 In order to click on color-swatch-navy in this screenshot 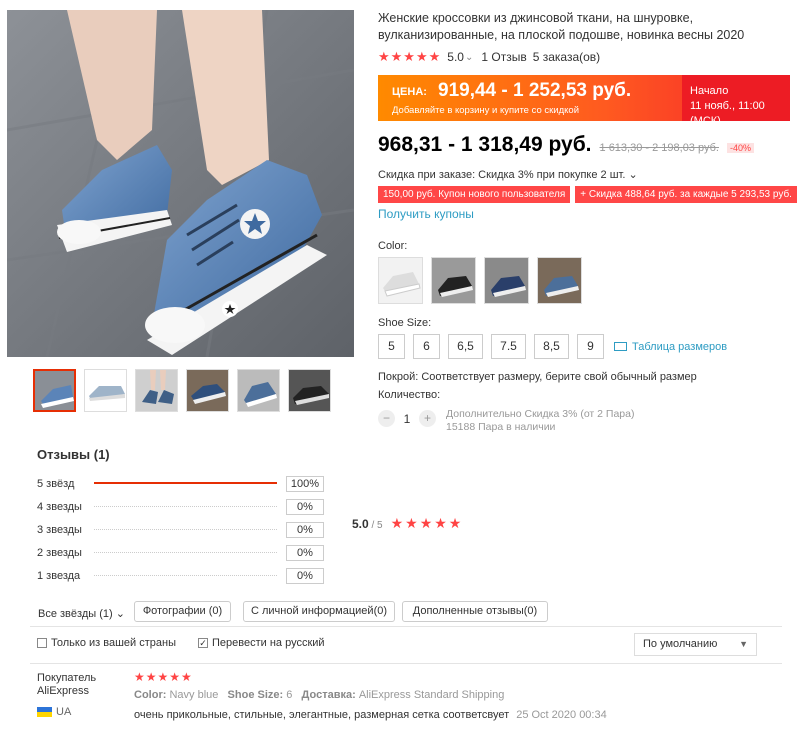, I will do `click(506, 280)`.